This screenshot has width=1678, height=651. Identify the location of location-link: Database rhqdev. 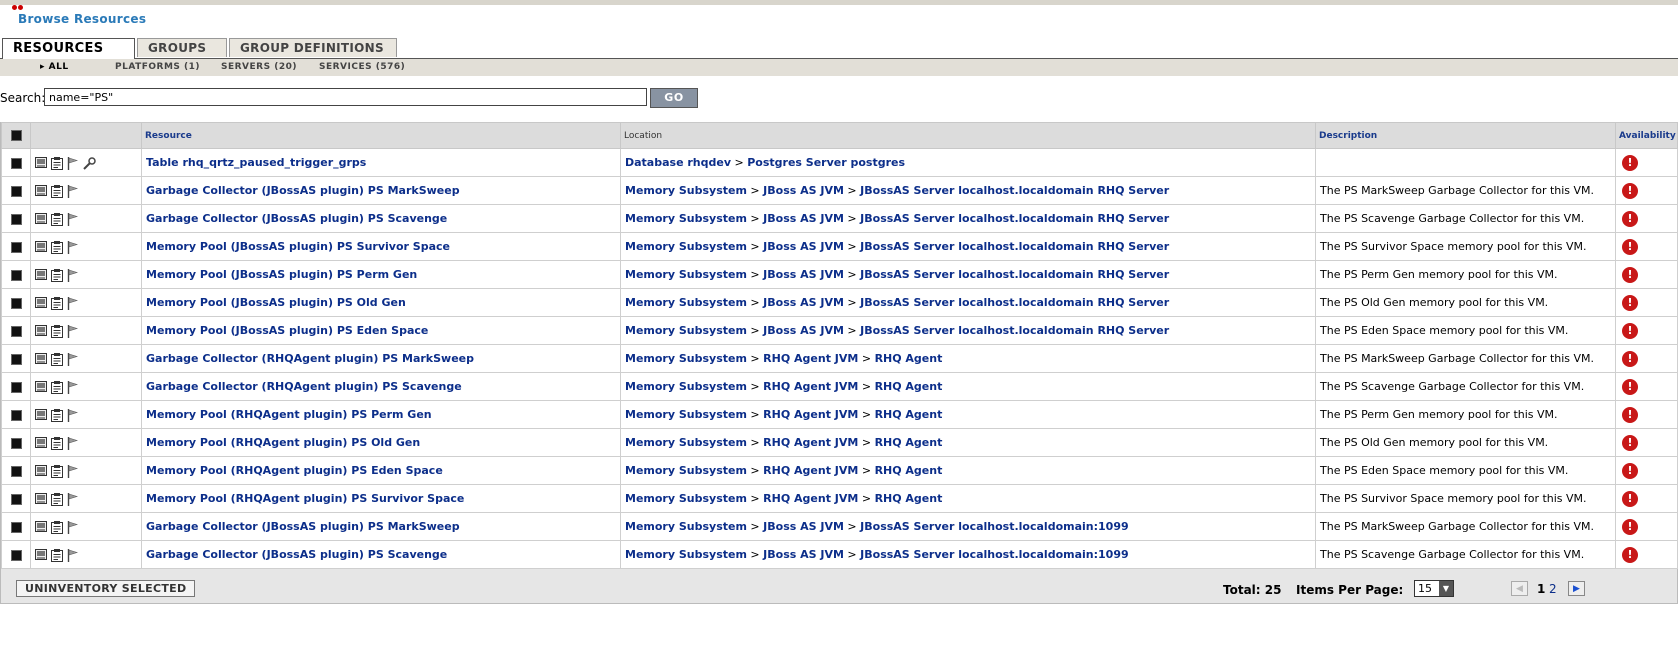
(678, 162).